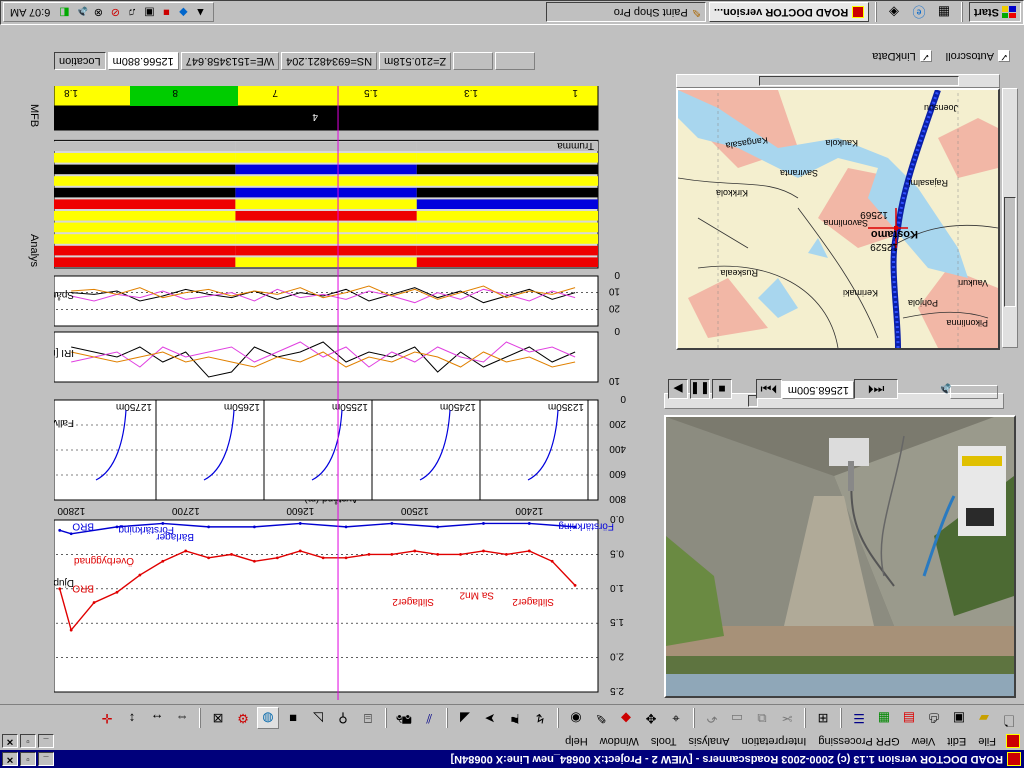 This screenshot has height=768, width=1024. I want to click on next-icon: ⛟, so click(404, 719).